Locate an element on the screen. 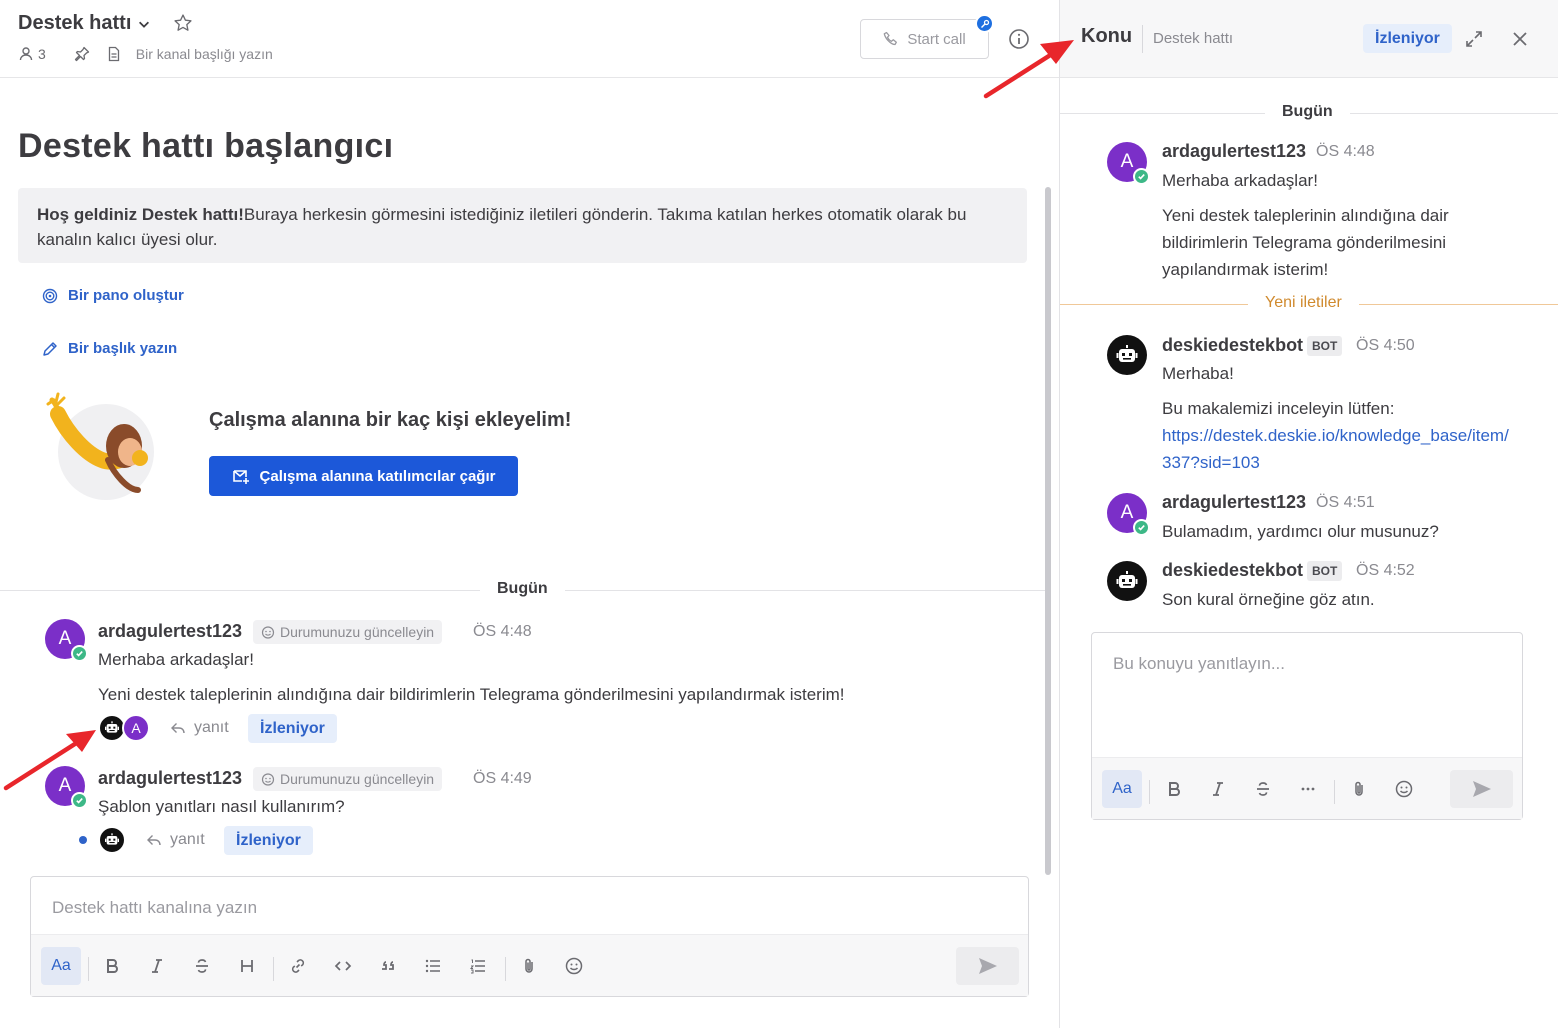 Image resolution: width=1558 pixels, height=1028 pixels. numbered-list-button is located at coordinates (478, 966).